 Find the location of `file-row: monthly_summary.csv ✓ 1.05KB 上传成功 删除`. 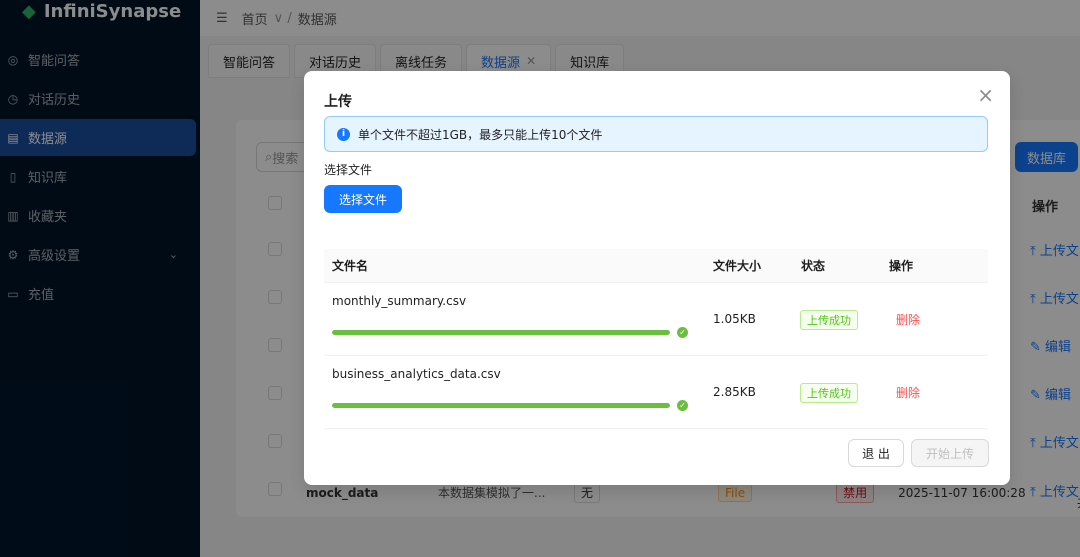

file-row: monthly_summary.csv ✓ 1.05KB 上传成功 删除 is located at coordinates (656, 319).